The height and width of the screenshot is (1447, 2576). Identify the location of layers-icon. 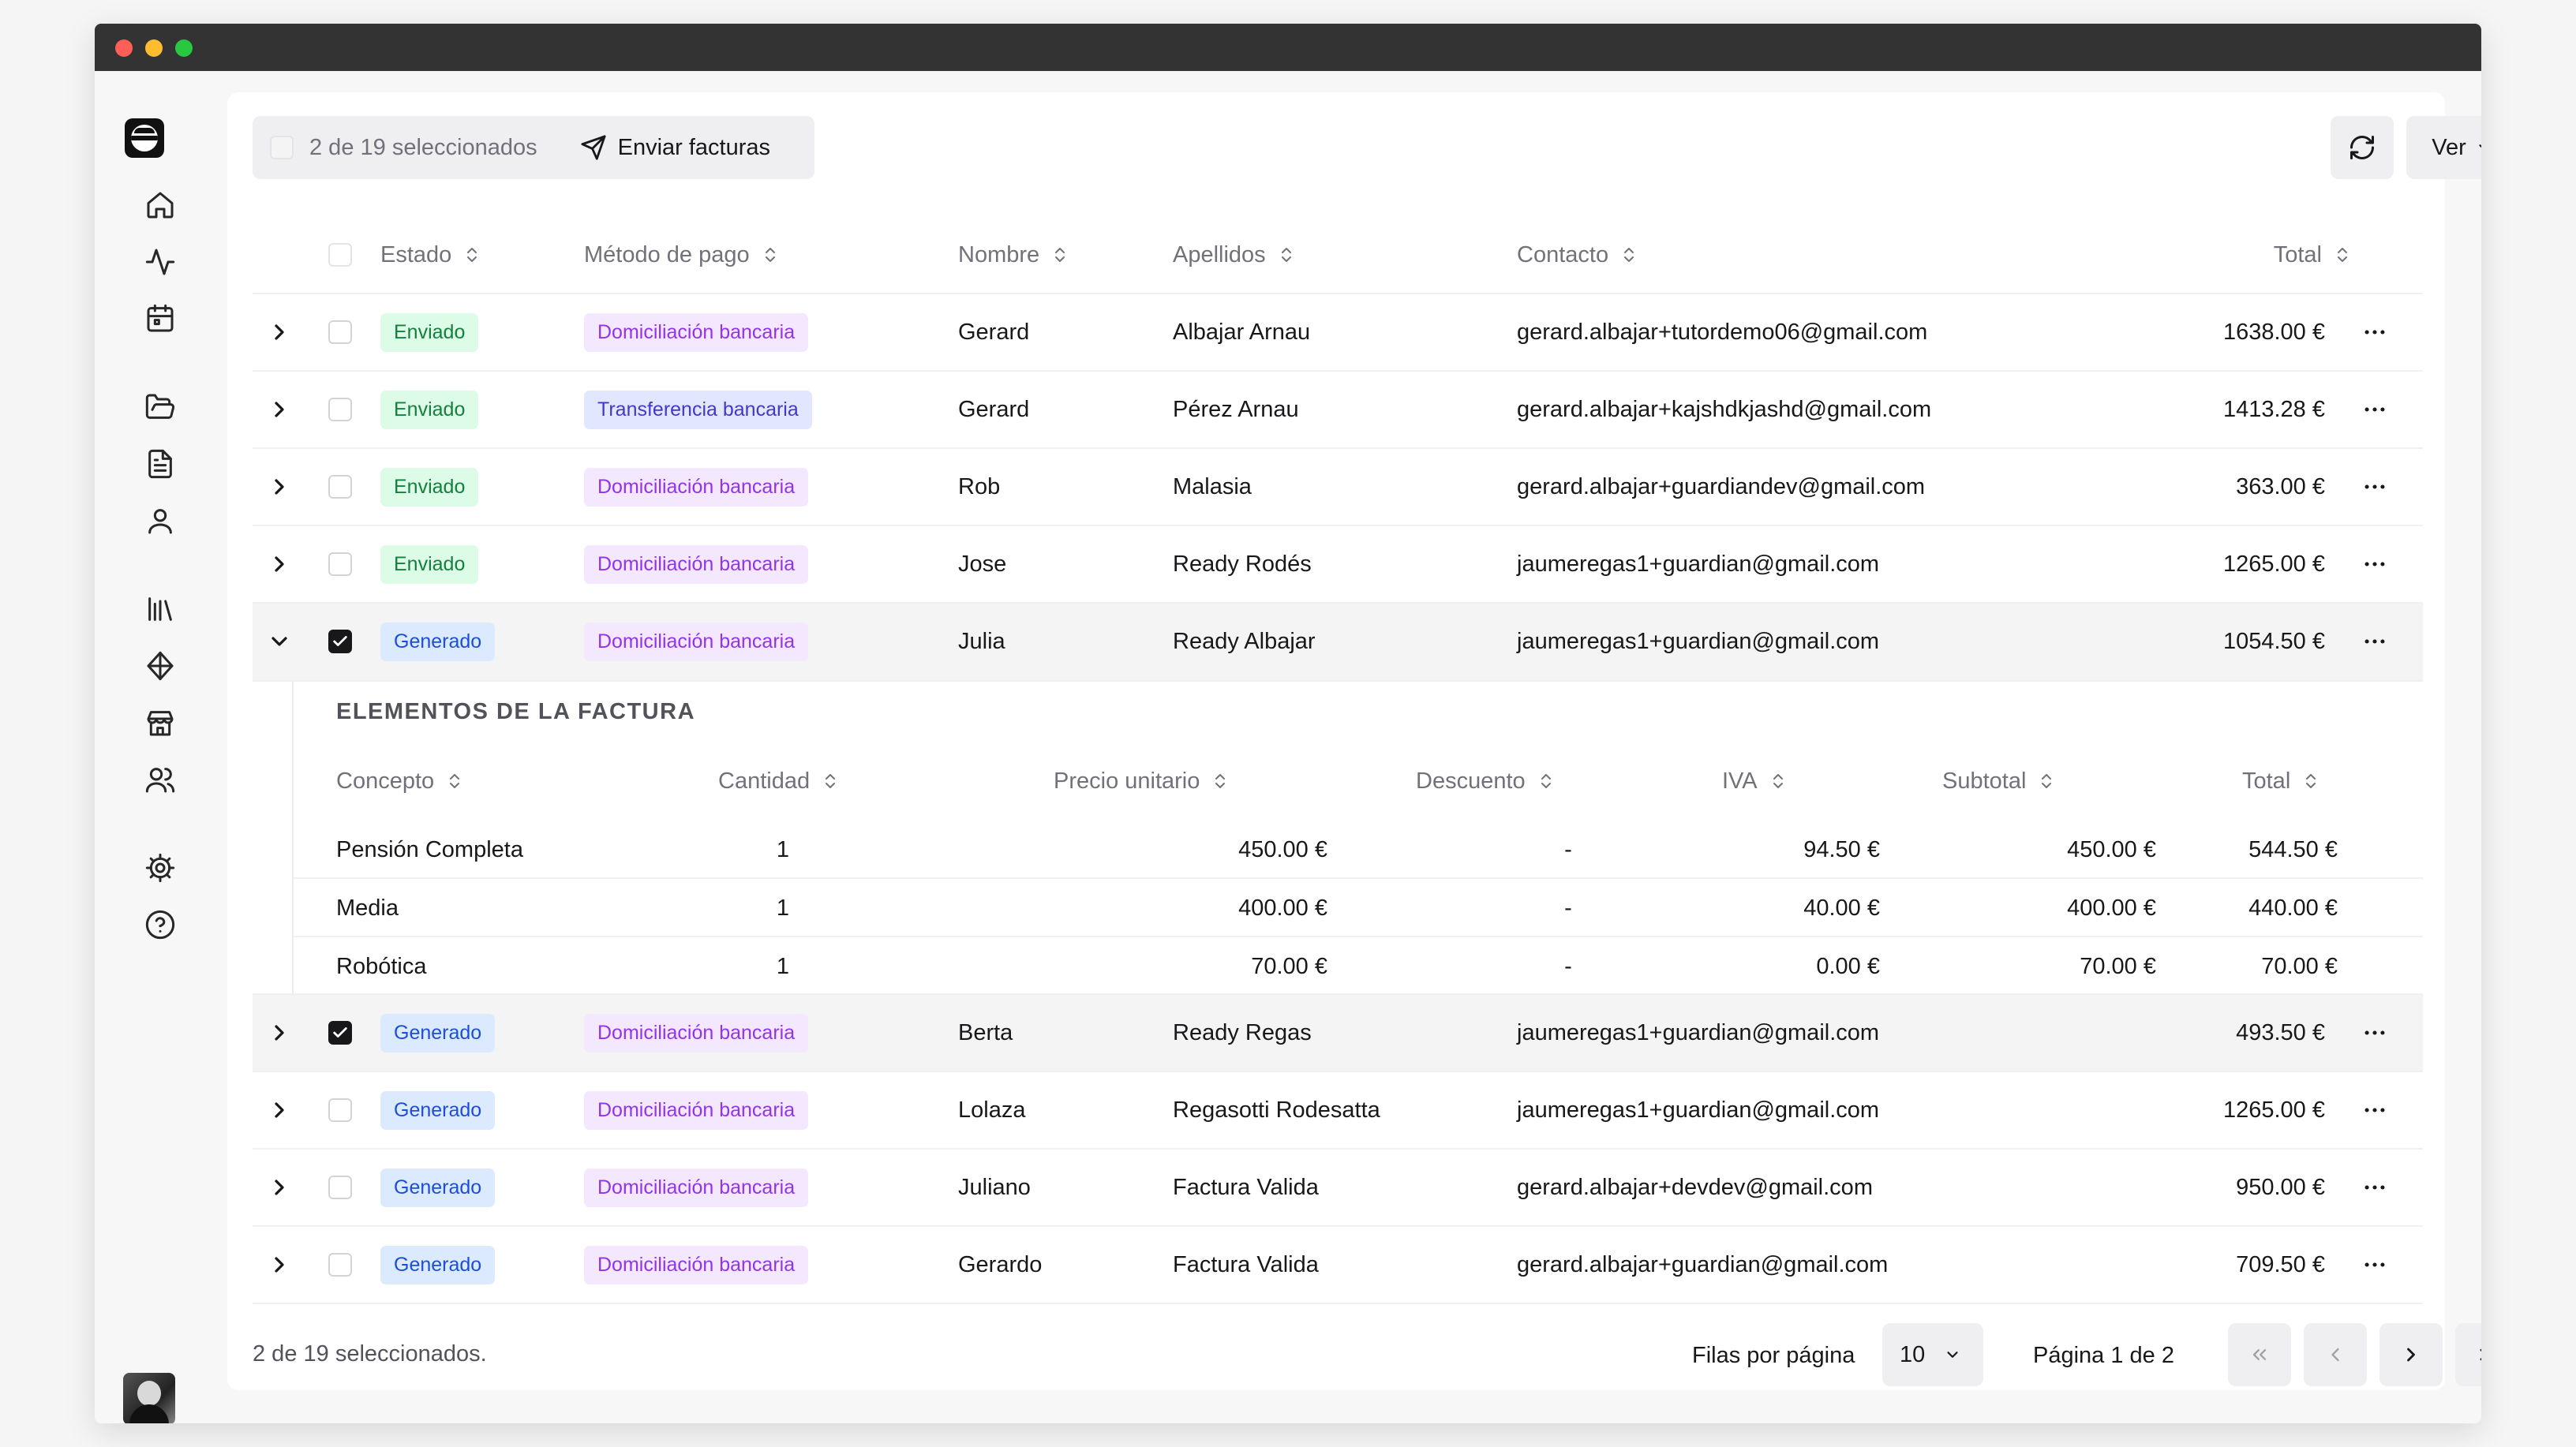
(160, 666).